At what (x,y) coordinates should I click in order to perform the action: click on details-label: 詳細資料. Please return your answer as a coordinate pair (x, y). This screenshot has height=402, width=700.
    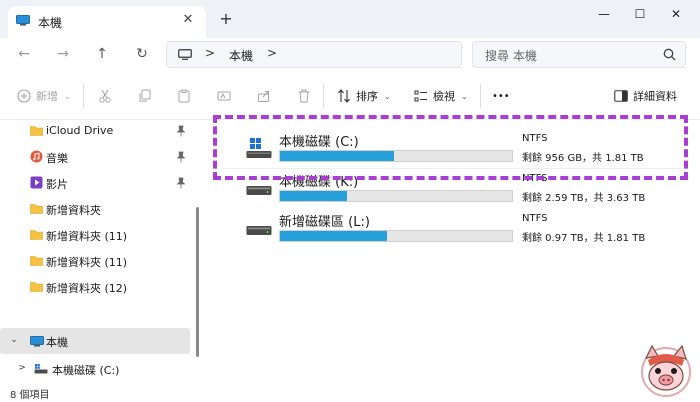
    Looking at the image, I should click on (655, 96).